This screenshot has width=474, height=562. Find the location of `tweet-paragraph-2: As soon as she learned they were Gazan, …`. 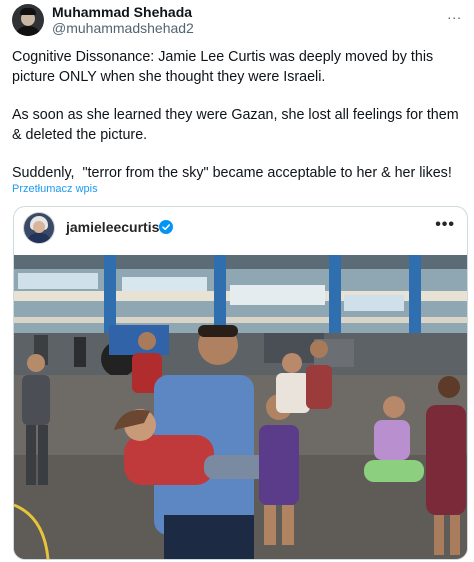

tweet-paragraph-2: As soon as she learned they were Gazan, … is located at coordinates (237, 125).